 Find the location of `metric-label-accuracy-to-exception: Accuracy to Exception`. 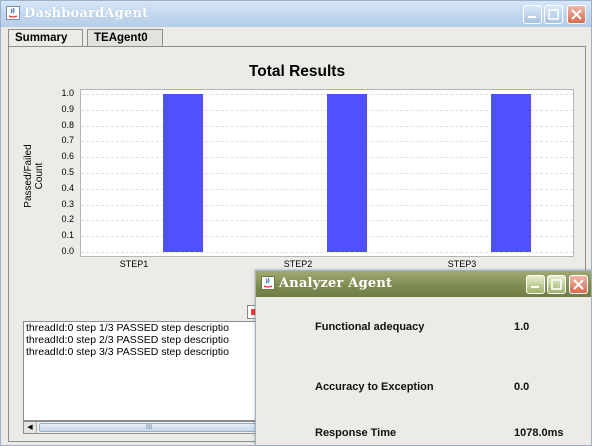

metric-label-accuracy-to-exception: Accuracy to Exception is located at coordinates (374, 387).